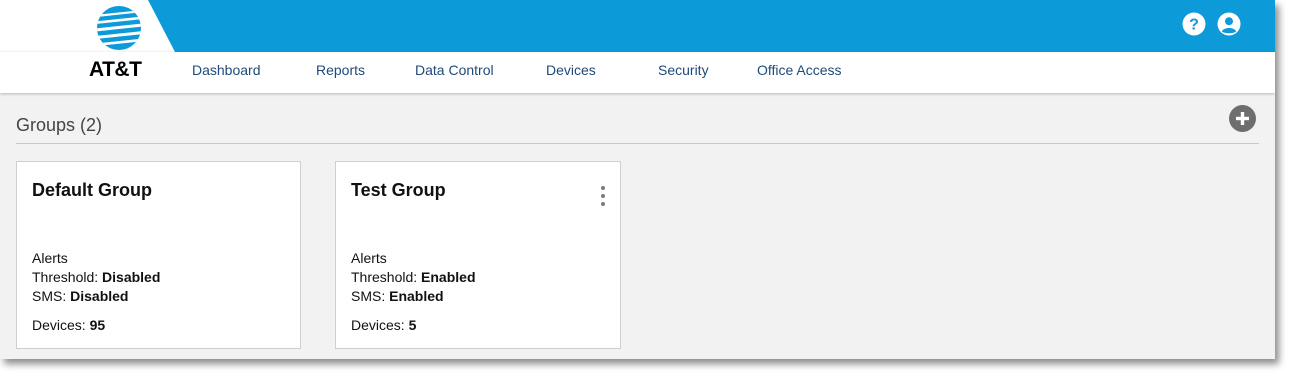 This screenshot has height=377, width=1293. What do you see at coordinates (412, 325) in the screenshot?
I see `devices-count: 5` at bounding box center [412, 325].